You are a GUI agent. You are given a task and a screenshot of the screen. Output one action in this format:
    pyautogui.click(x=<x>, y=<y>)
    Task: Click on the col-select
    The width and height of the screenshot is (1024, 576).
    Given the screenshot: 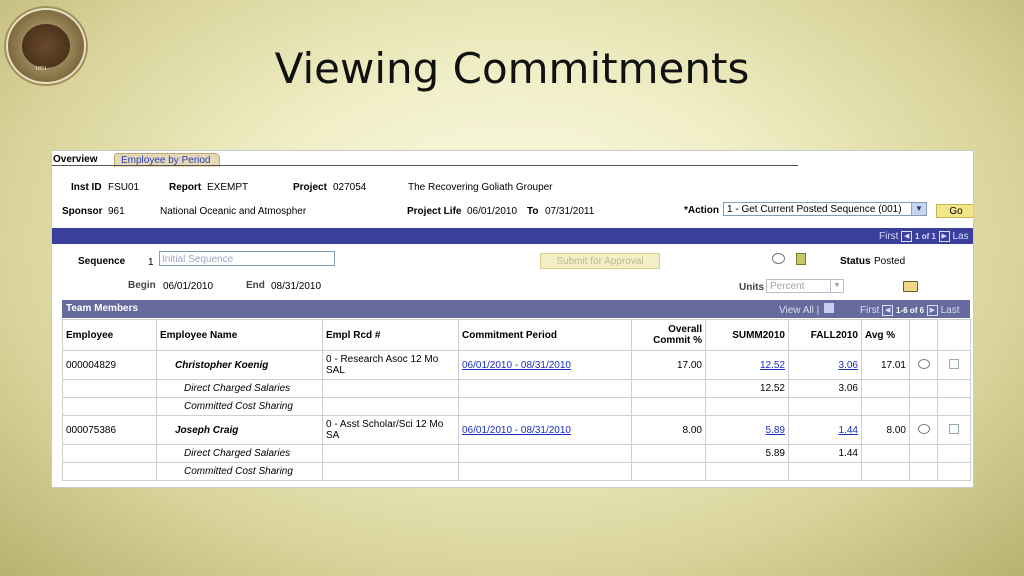 What is the action you would take?
    pyautogui.click(x=954, y=335)
    